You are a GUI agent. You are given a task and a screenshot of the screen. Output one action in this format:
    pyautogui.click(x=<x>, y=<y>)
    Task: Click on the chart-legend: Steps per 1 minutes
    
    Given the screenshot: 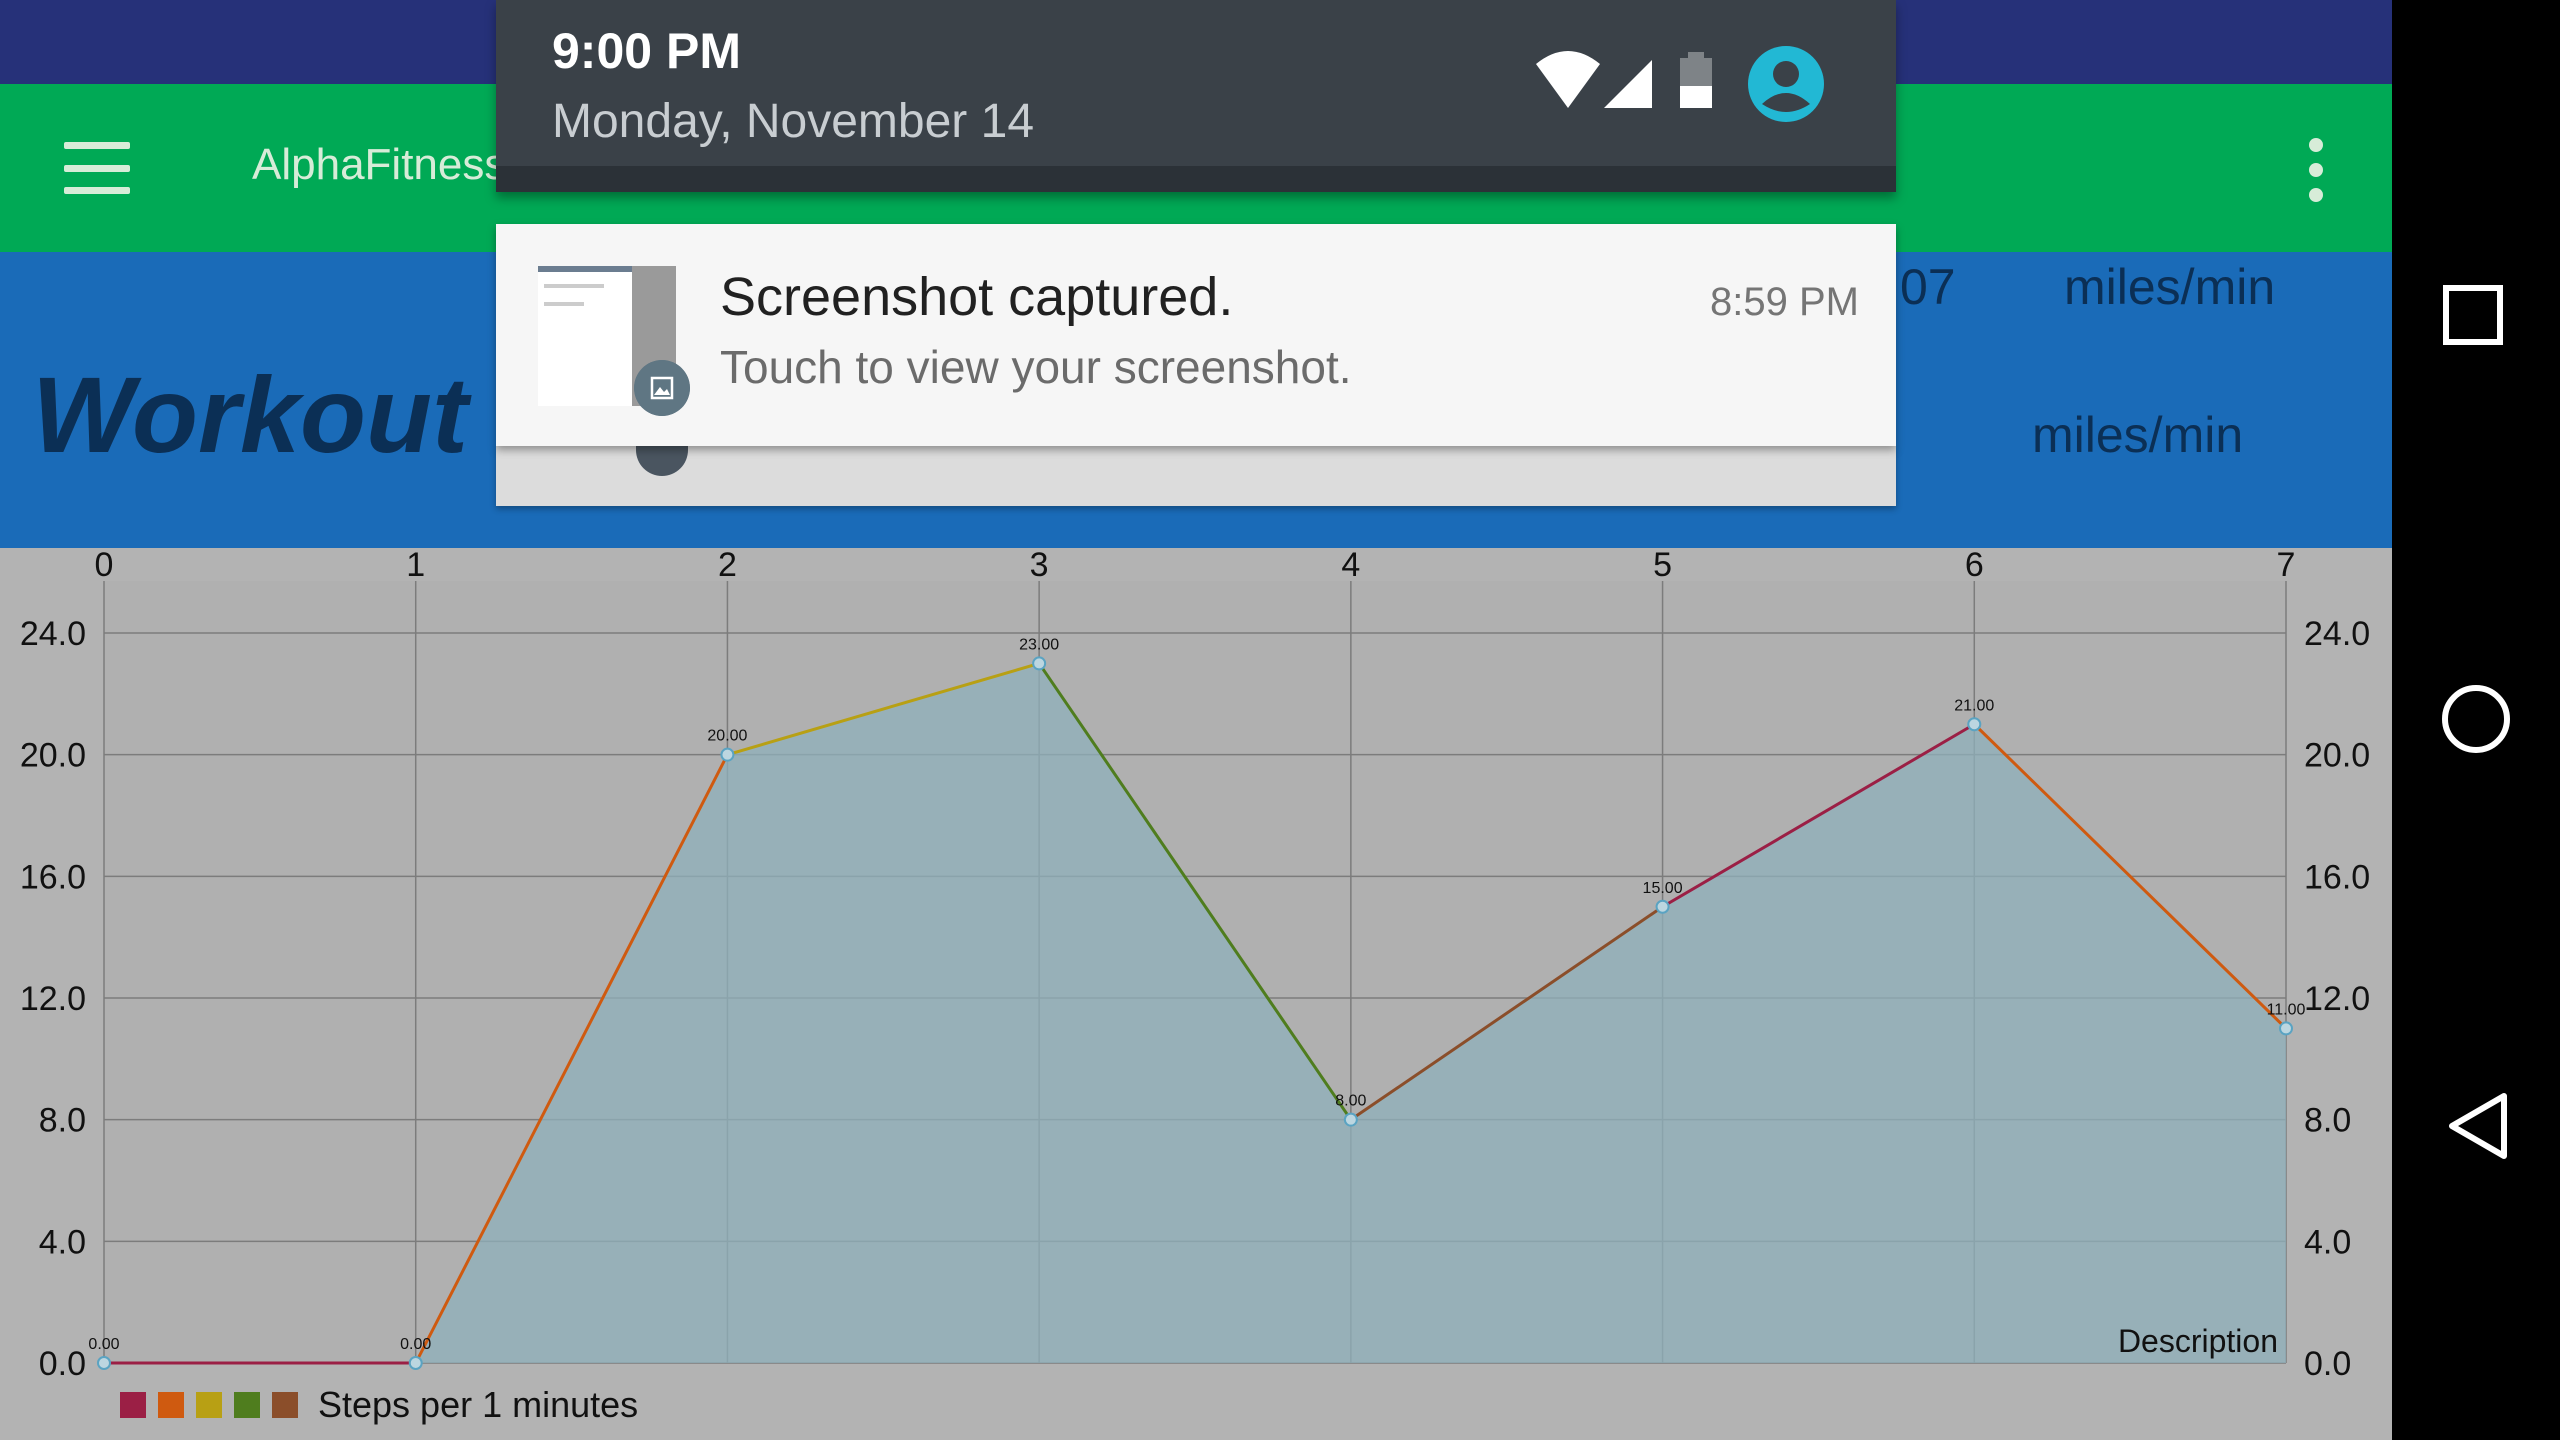 What is the action you would take?
    pyautogui.click(x=379, y=1405)
    